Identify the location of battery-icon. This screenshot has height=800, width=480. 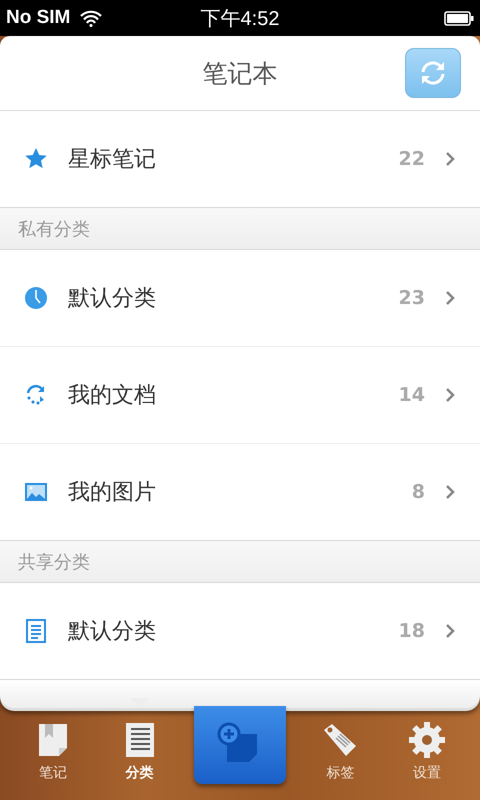
(459, 18).